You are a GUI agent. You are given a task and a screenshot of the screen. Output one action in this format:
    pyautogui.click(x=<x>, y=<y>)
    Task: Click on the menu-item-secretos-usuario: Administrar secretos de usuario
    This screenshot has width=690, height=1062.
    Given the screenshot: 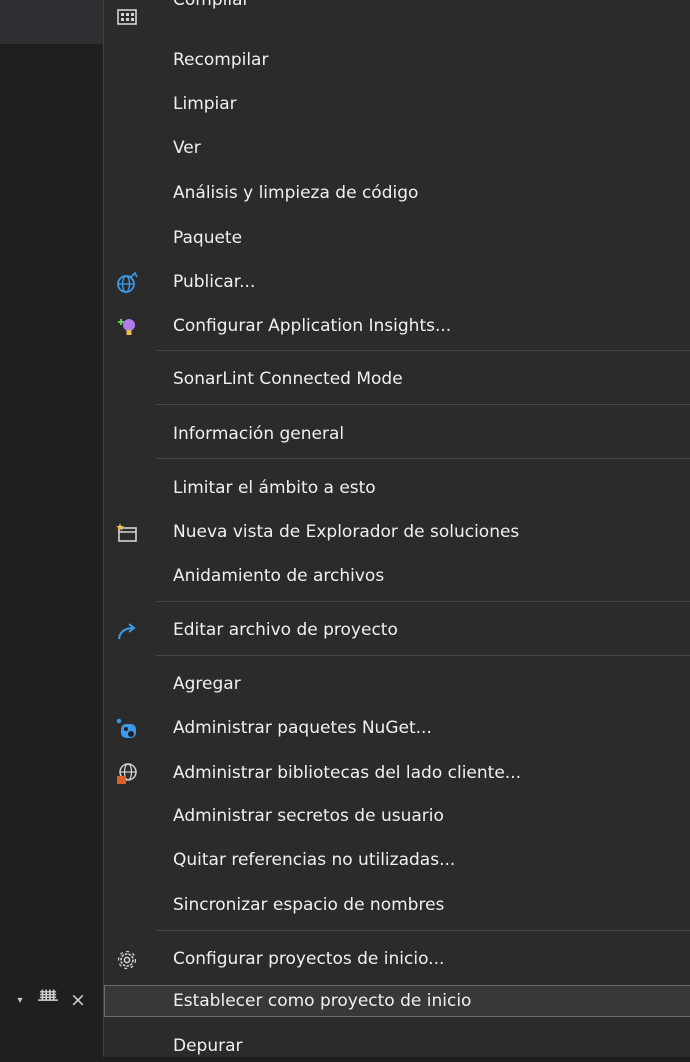 What is the action you would take?
    pyautogui.click(x=397, y=816)
    